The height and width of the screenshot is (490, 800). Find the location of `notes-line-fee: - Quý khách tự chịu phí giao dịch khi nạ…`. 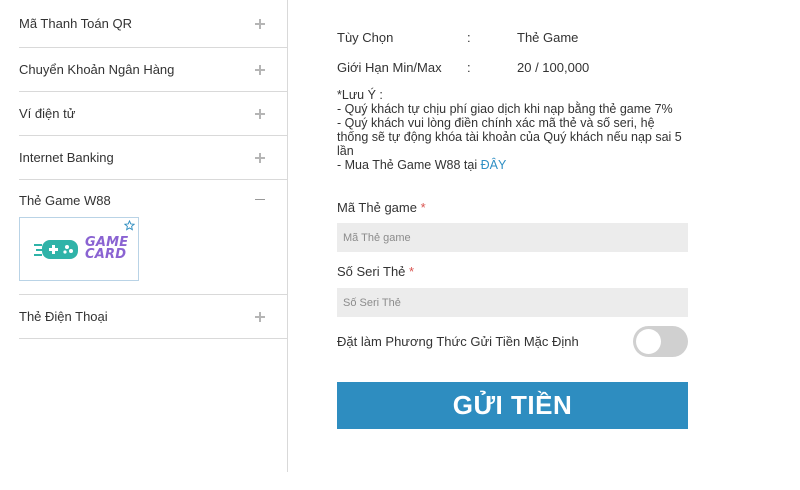

notes-line-fee: - Quý khách tự chịu phí giao dịch khi nạ… is located at coordinates (505, 109).